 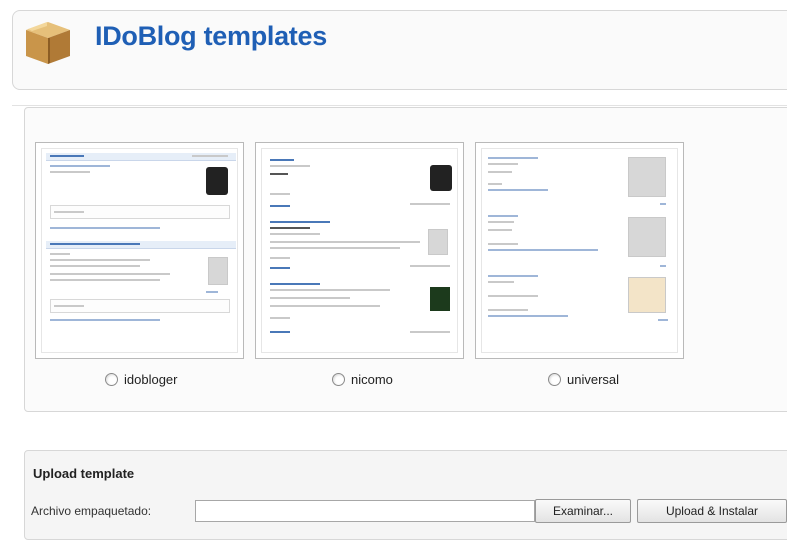 What do you see at coordinates (211, 36) in the screenshot?
I see `page-title: IDoBlog templates` at bounding box center [211, 36].